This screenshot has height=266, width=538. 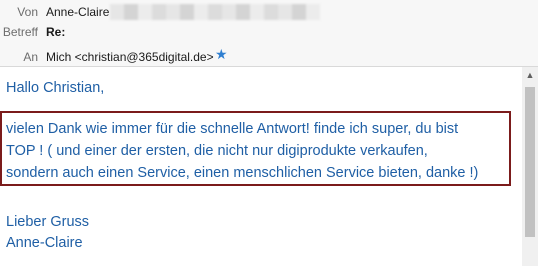 I want to click on redacted-email-address, so click(x=215, y=12).